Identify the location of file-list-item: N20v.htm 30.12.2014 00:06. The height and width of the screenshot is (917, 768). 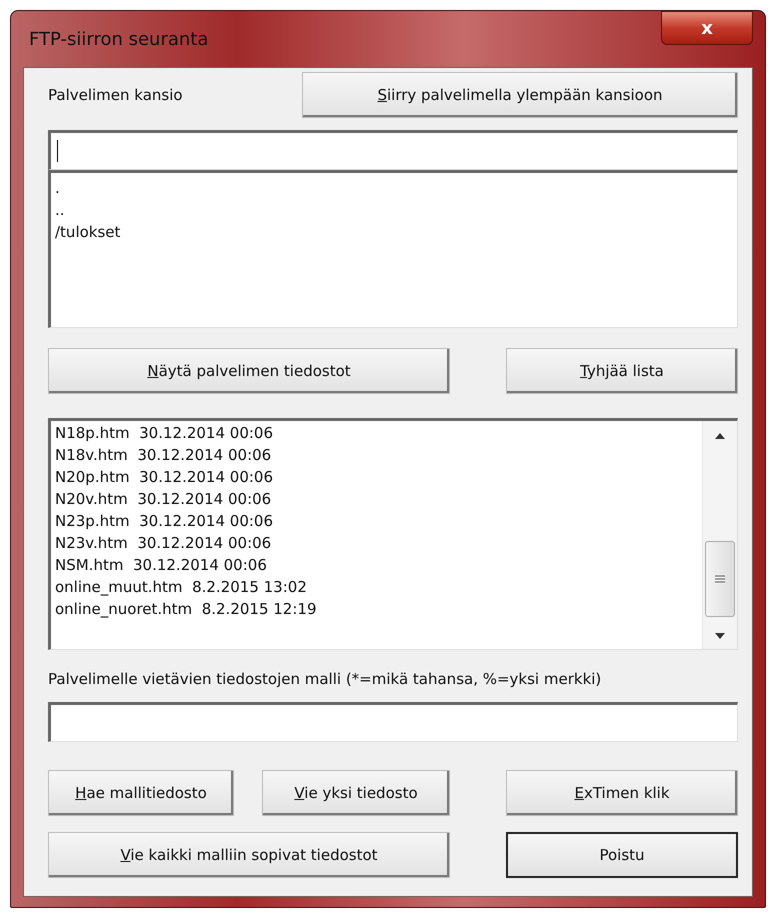
(376, 499).